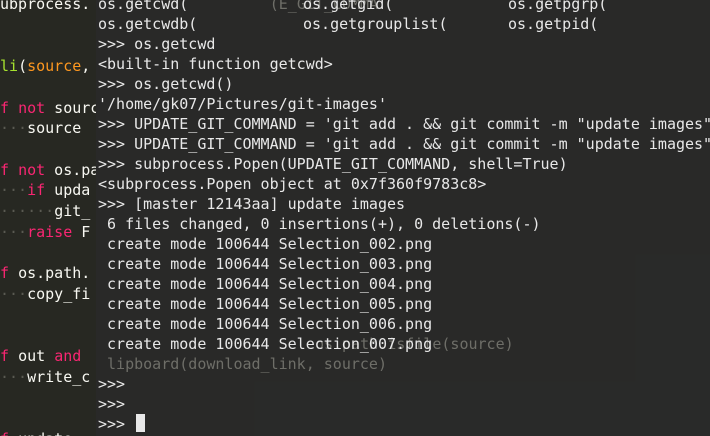 The width and height of the screenshot is (710, 436). Describe the element at coordinates (81, 231) in the screenshot. I see `code-token: F` at that location.